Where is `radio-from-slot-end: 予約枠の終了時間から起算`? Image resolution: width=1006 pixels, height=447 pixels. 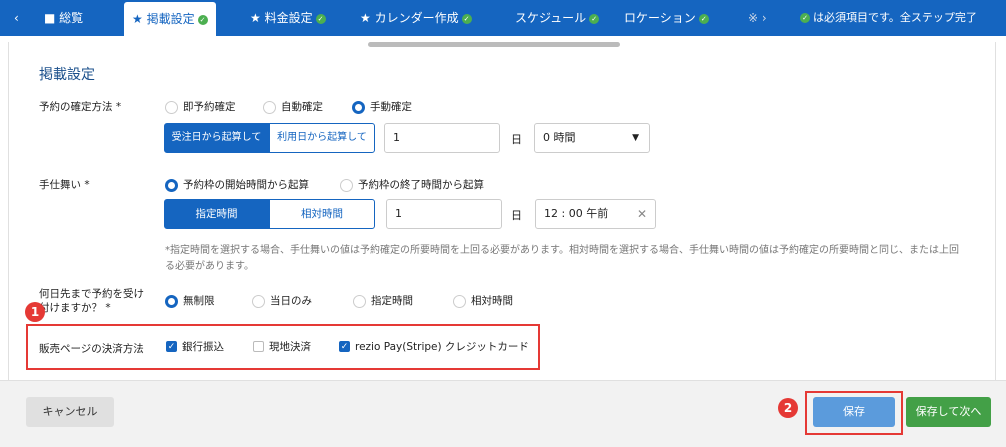 radio-from-slot-end: 予約枠の終了時間から起算 is located at coordinates (412, 185).